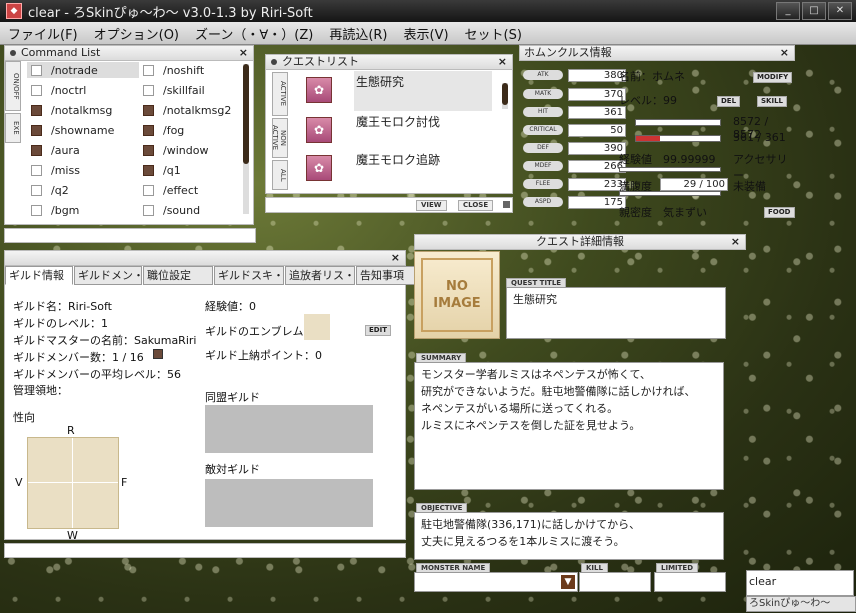 This screenshot has height=613, width=856. I want to click on command-list-header: Command List ×, so click(129, 53).